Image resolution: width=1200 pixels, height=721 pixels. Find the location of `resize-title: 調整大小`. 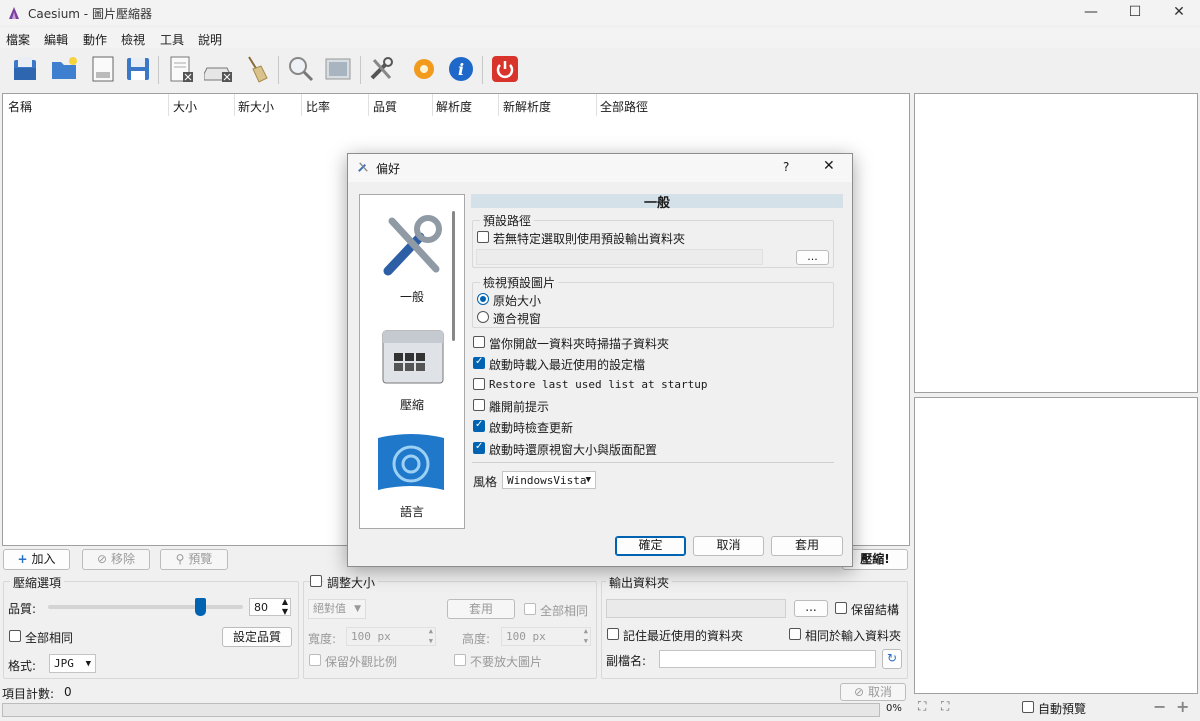

resize-title: 調整大小 is located at coordinates (351, 582).